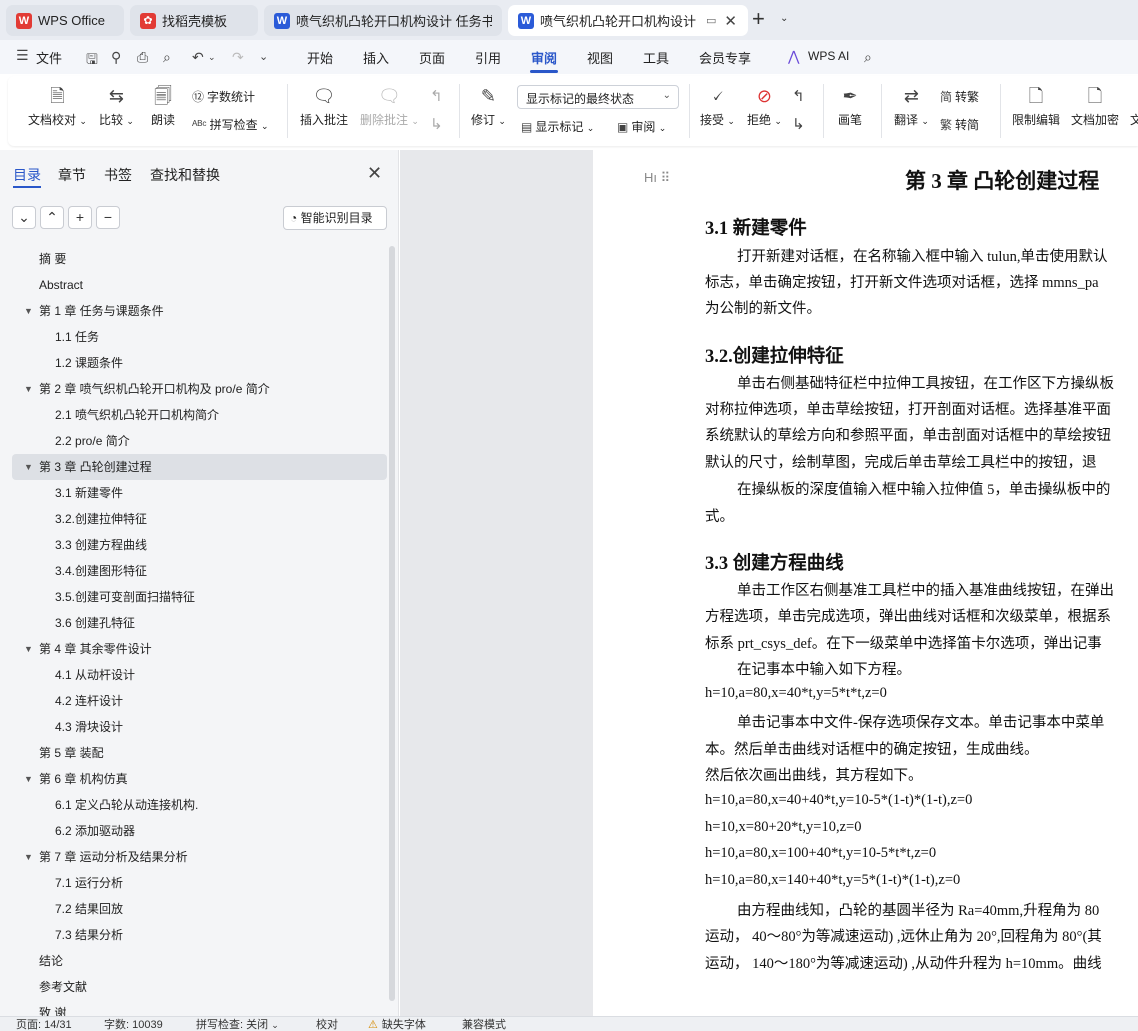  Describe the element at coordinates (199, 441) in the screenshot. I see `toc-item: 2.2 pro/e 简介` at that location.